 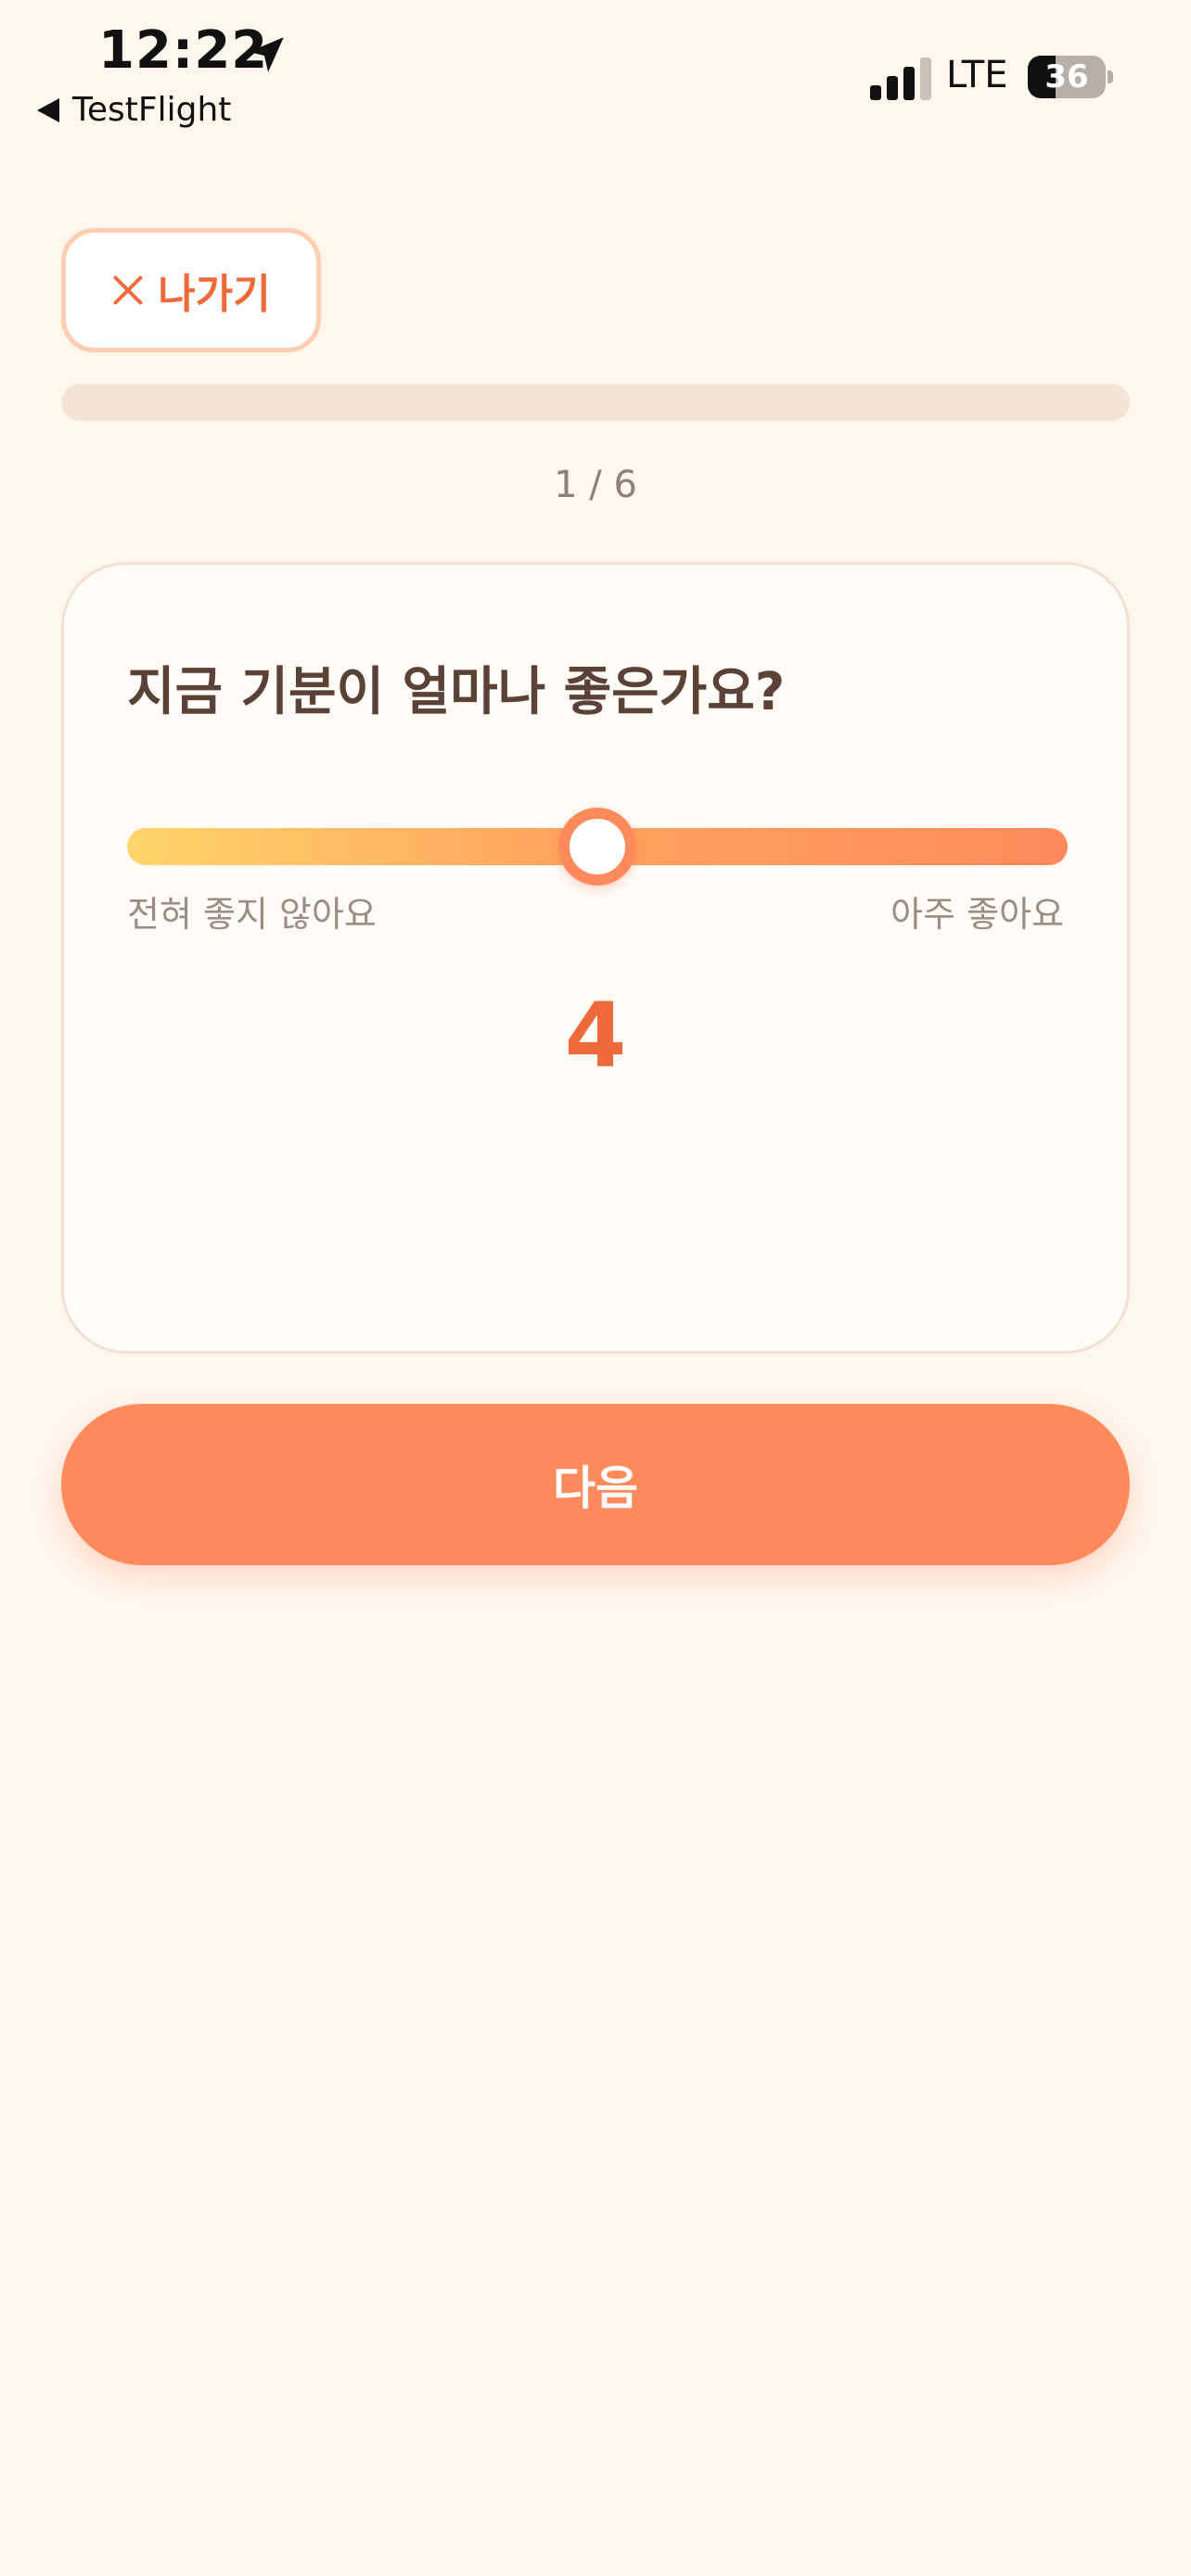 I want to click on exit-button: 나가기, so click(x=191, y=290).